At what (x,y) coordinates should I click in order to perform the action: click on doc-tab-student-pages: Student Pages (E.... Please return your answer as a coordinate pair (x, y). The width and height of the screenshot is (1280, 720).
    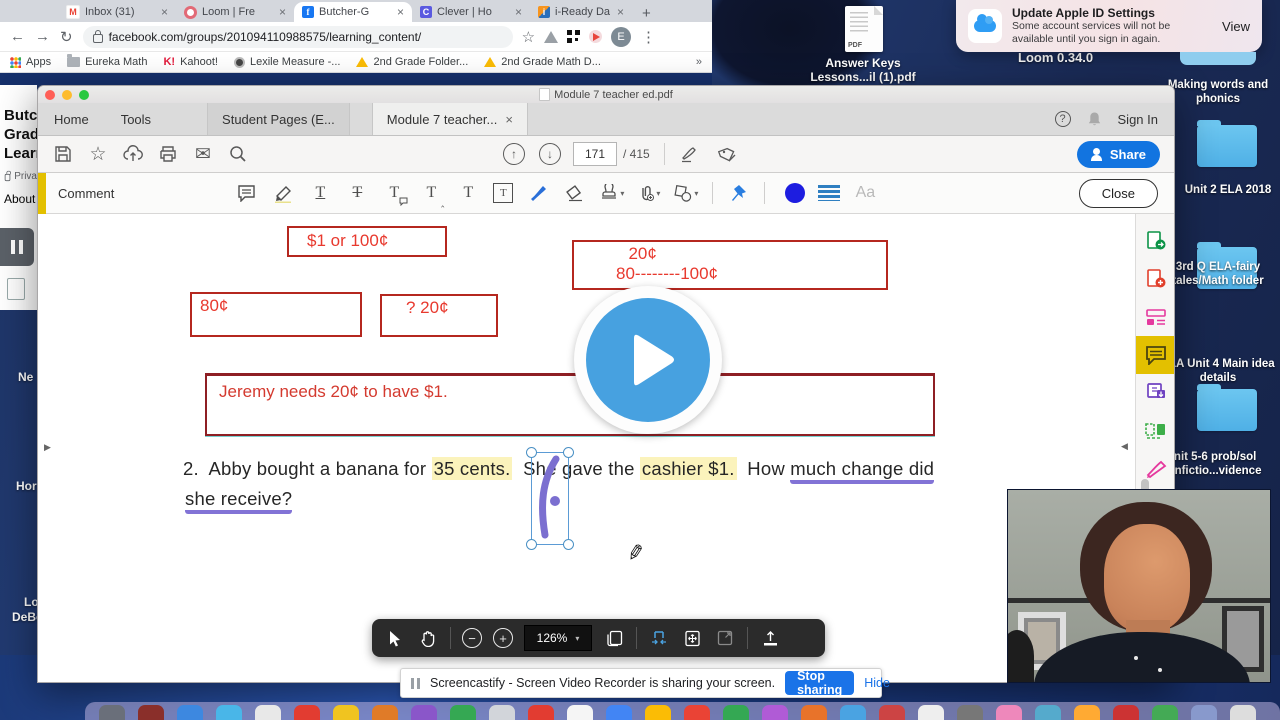
    Looking at the image, I should click on (278, 119).